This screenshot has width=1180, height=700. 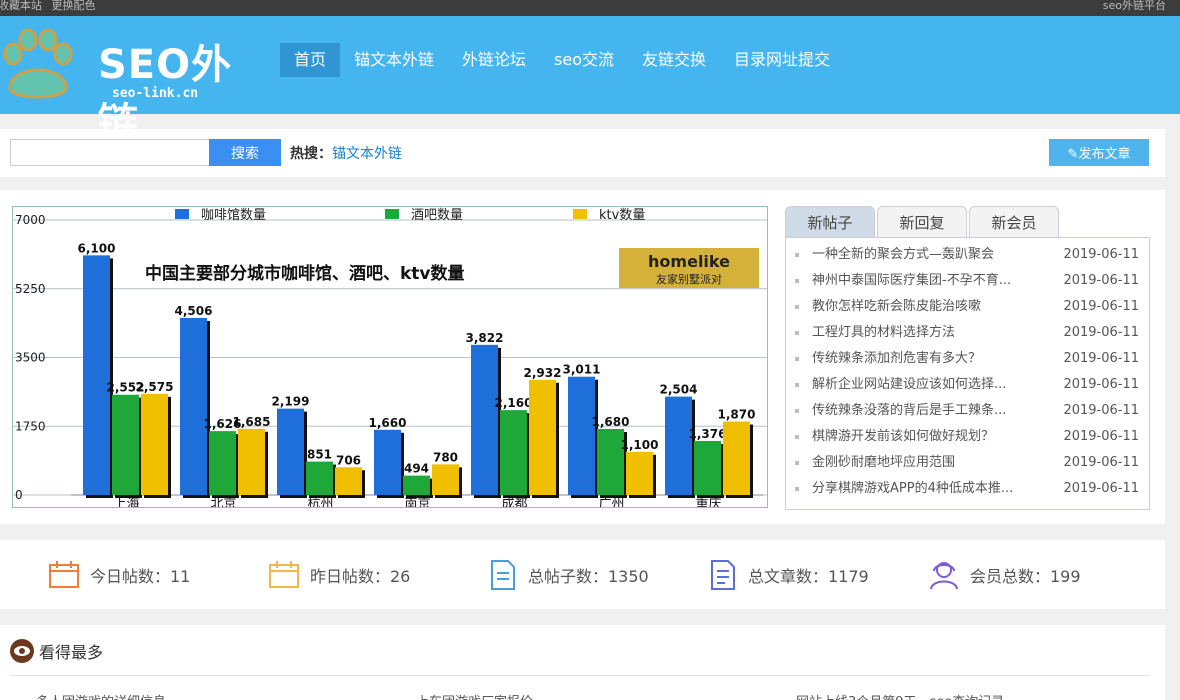 I want to click on bar-value-label: 1,376, so click(x=708, y=434).